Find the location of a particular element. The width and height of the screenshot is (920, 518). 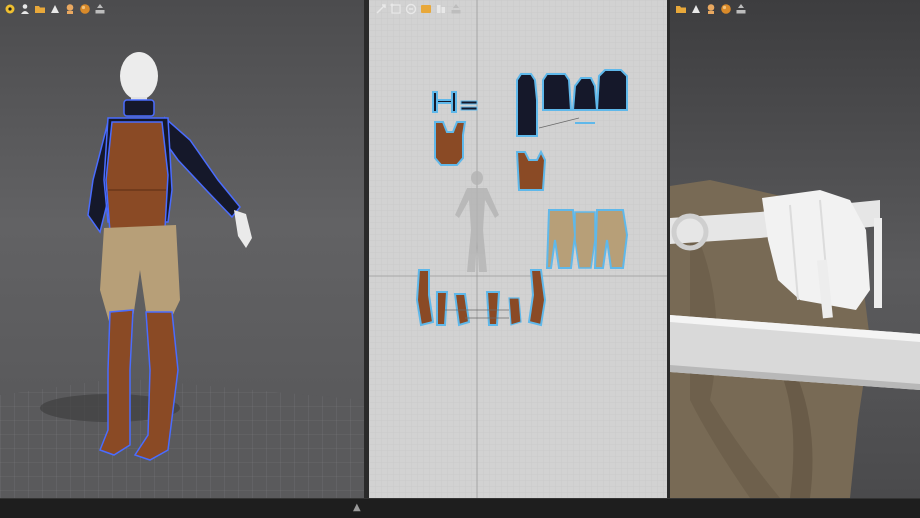

pattern-jacket-side is located at coordinates (611, 90).